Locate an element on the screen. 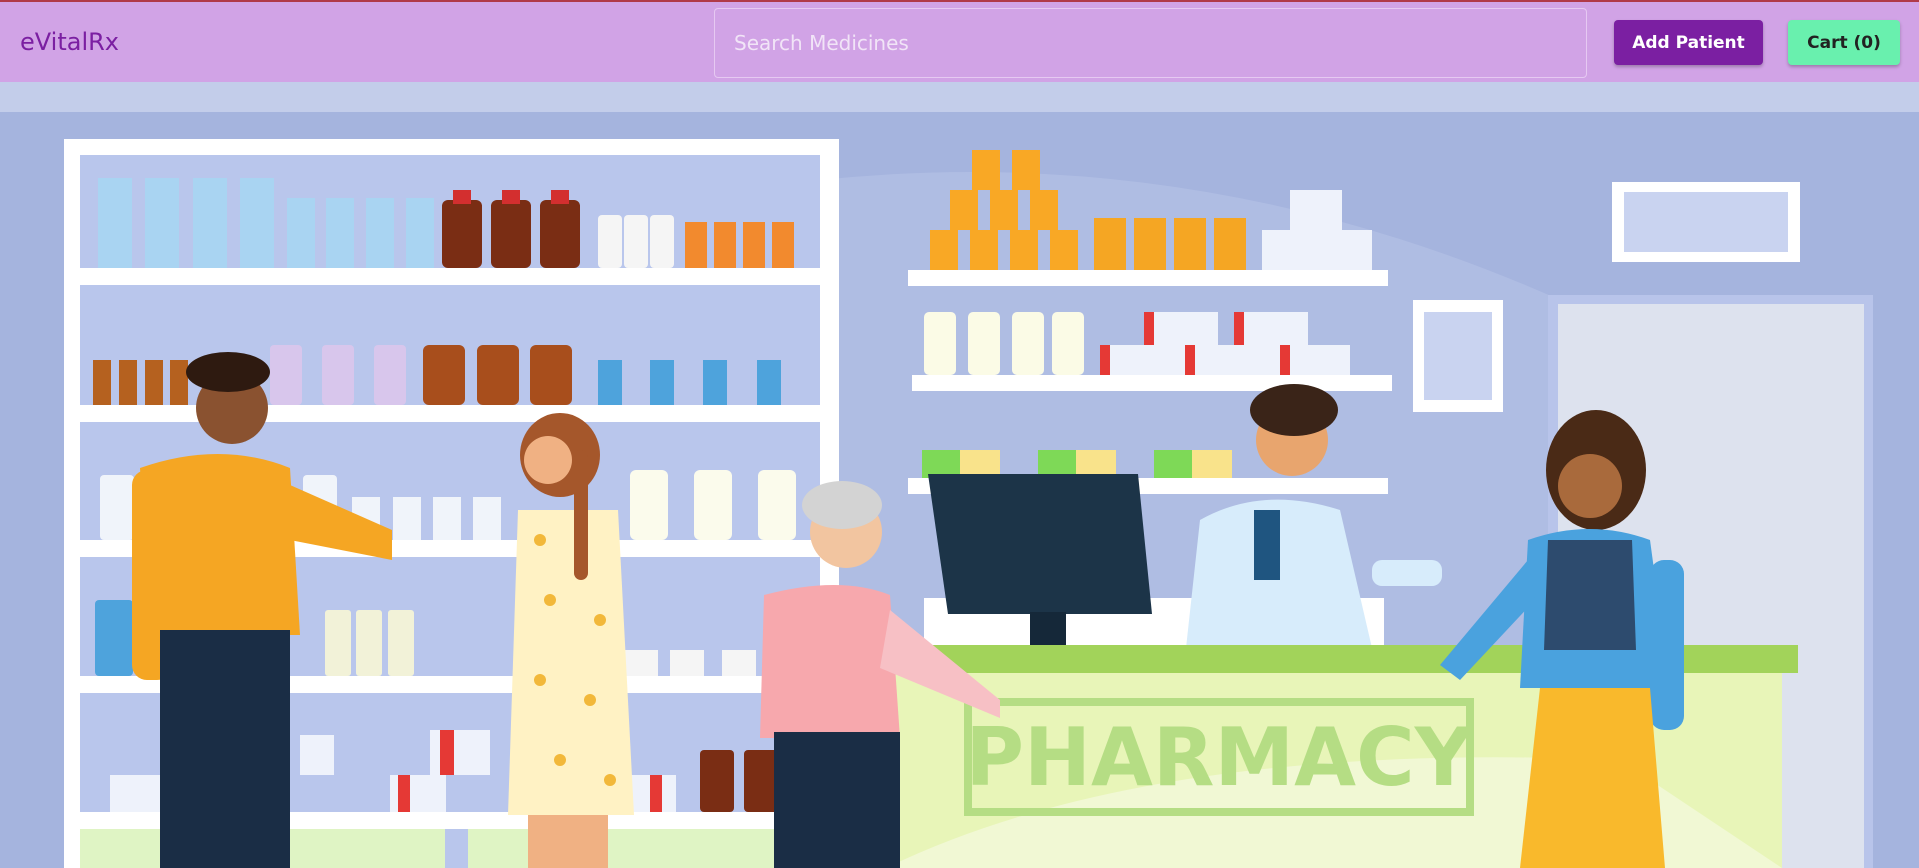 This screenshot has width=1919, height=868. navbar-spacer is located at coordinates (959, 97).